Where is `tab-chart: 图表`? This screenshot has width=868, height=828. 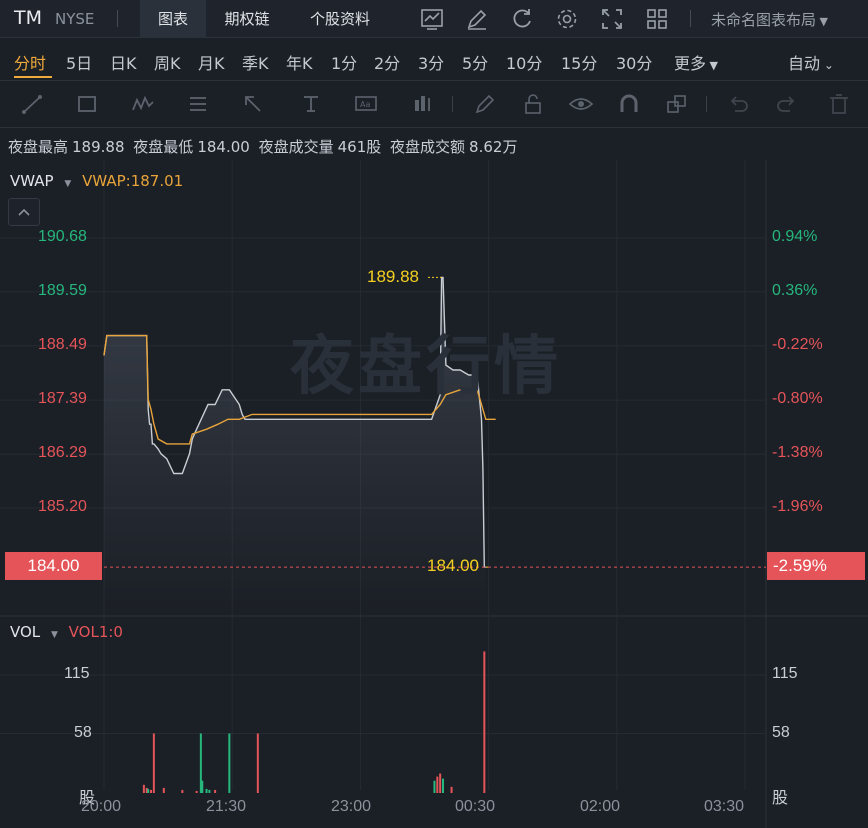 tab-chart: 图表 is located at coordinates (173, 19).